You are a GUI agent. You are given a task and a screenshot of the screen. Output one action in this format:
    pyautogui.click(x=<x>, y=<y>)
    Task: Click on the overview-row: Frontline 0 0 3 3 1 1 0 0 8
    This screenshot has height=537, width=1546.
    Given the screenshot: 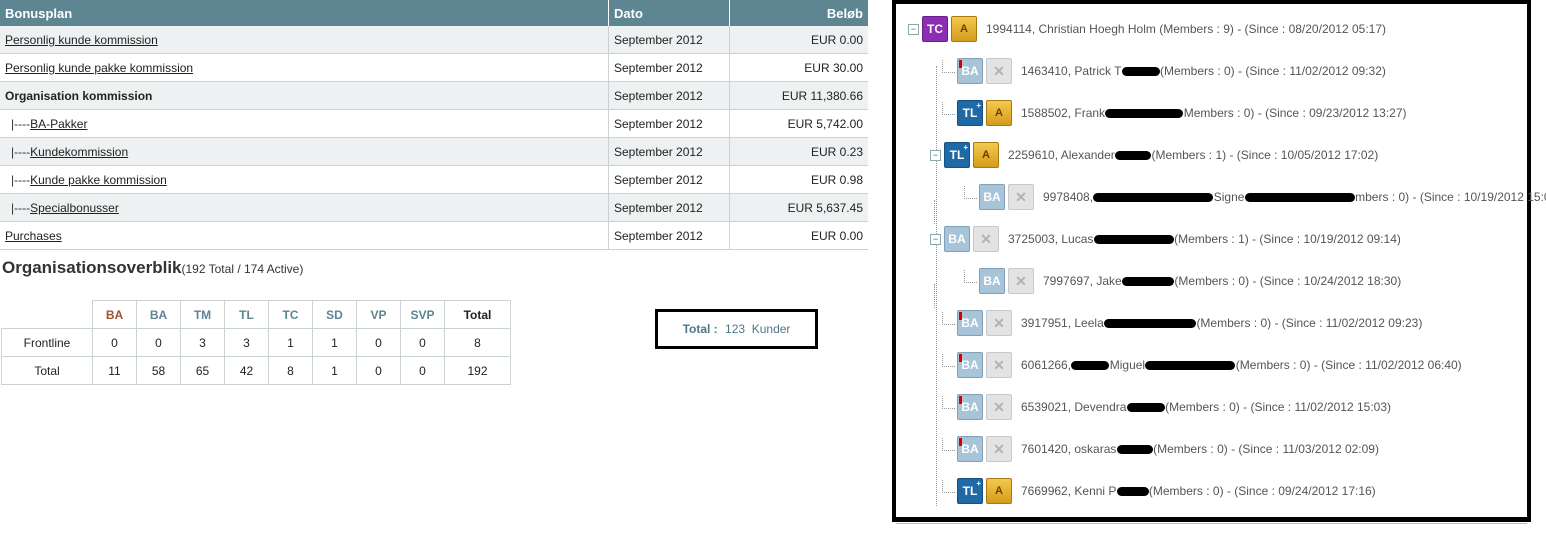 What is the action you would take?
    pyautogui.click(x=256, y=342)
    